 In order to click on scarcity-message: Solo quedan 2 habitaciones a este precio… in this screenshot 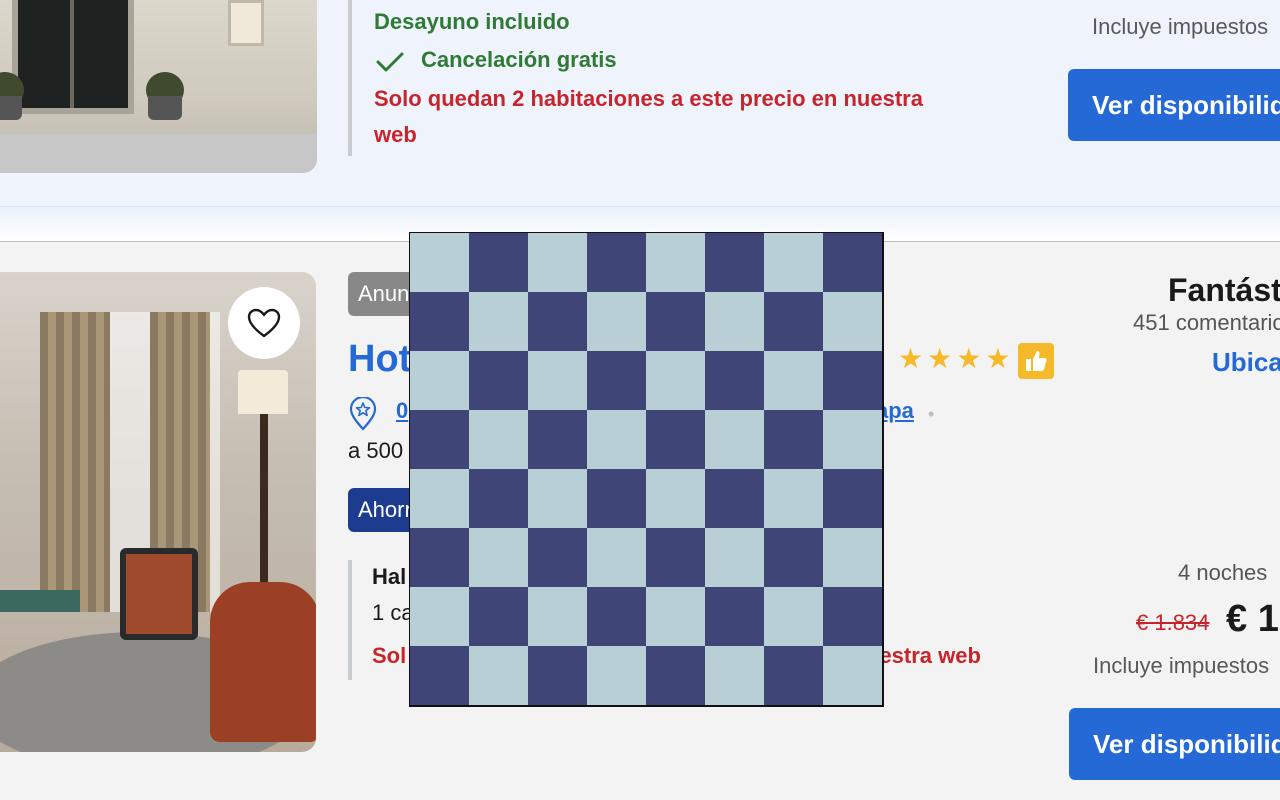, I will do `click(704, 117)`.